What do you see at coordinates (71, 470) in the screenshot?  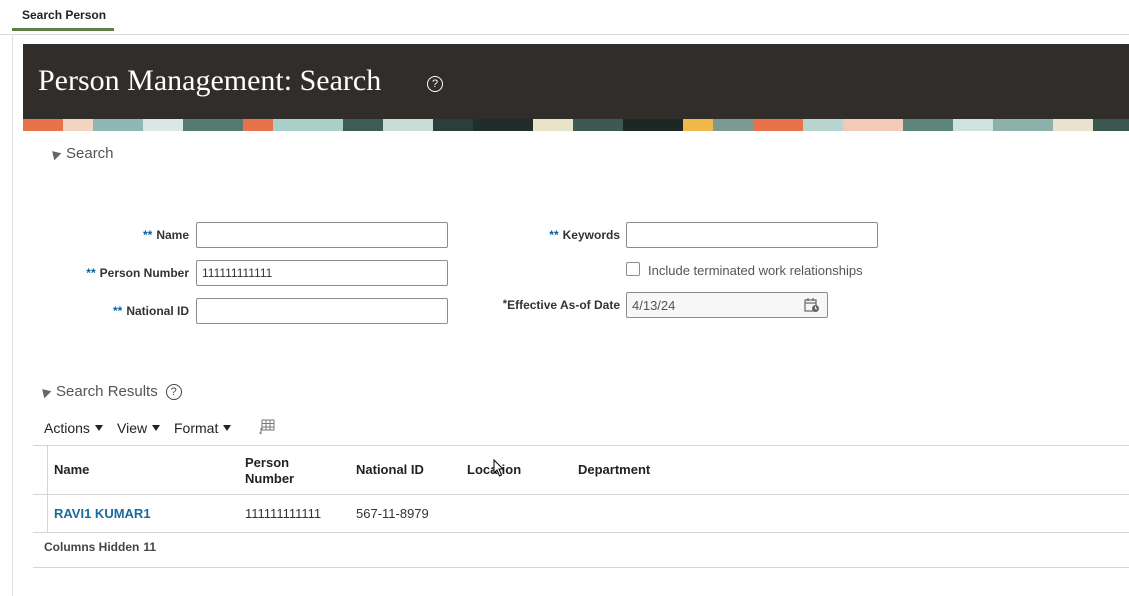 I see `column-header-name: Name` at bounding box center [71, 470].